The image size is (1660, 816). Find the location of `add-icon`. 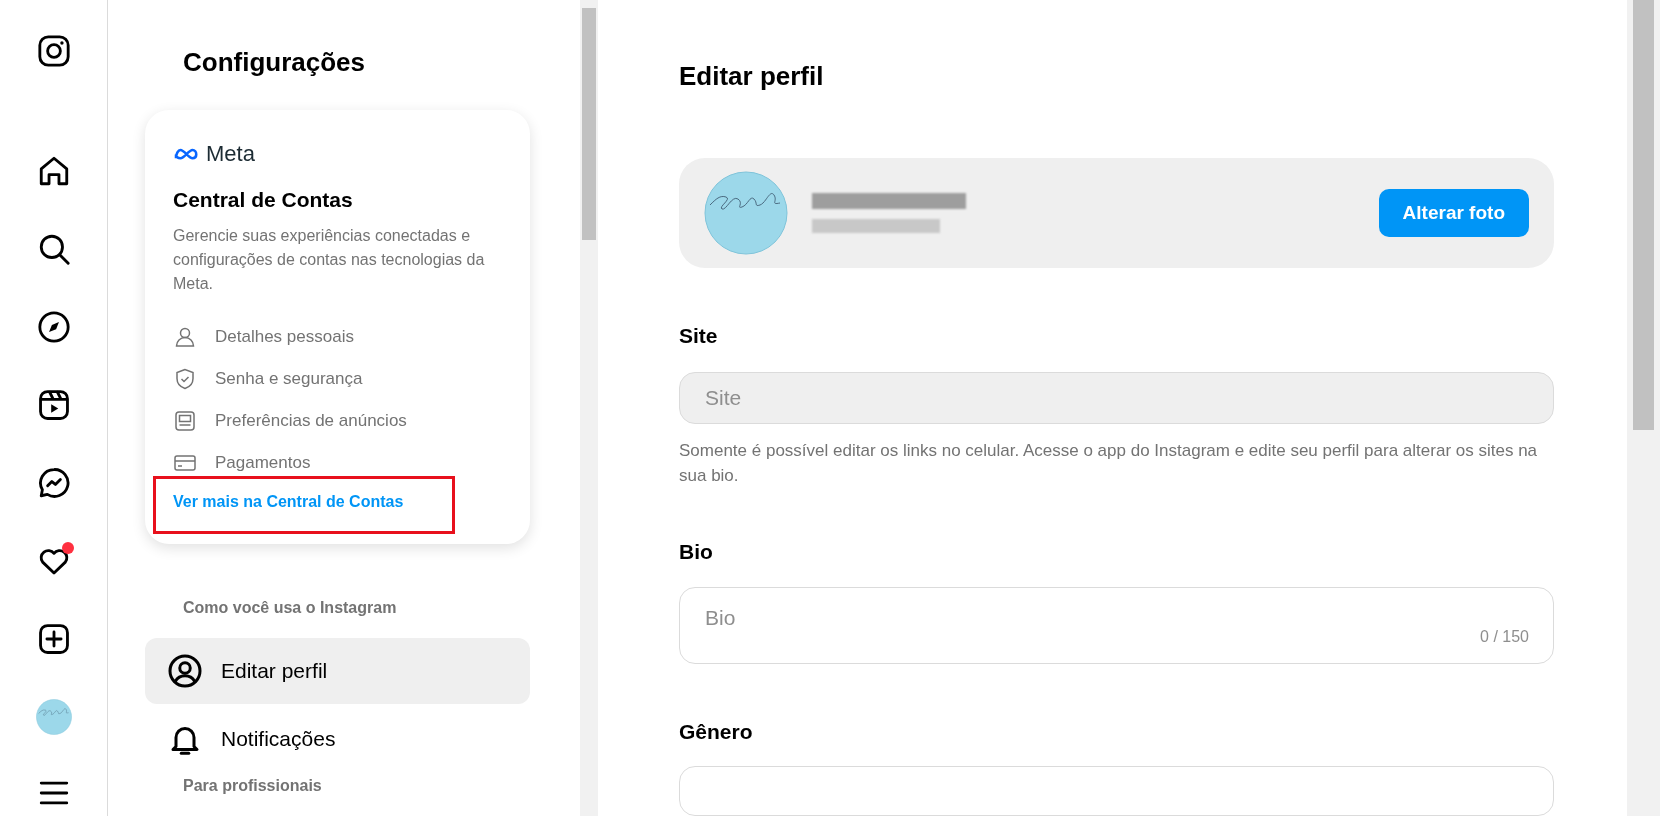

add-icon is located at coordinates (53, 639).